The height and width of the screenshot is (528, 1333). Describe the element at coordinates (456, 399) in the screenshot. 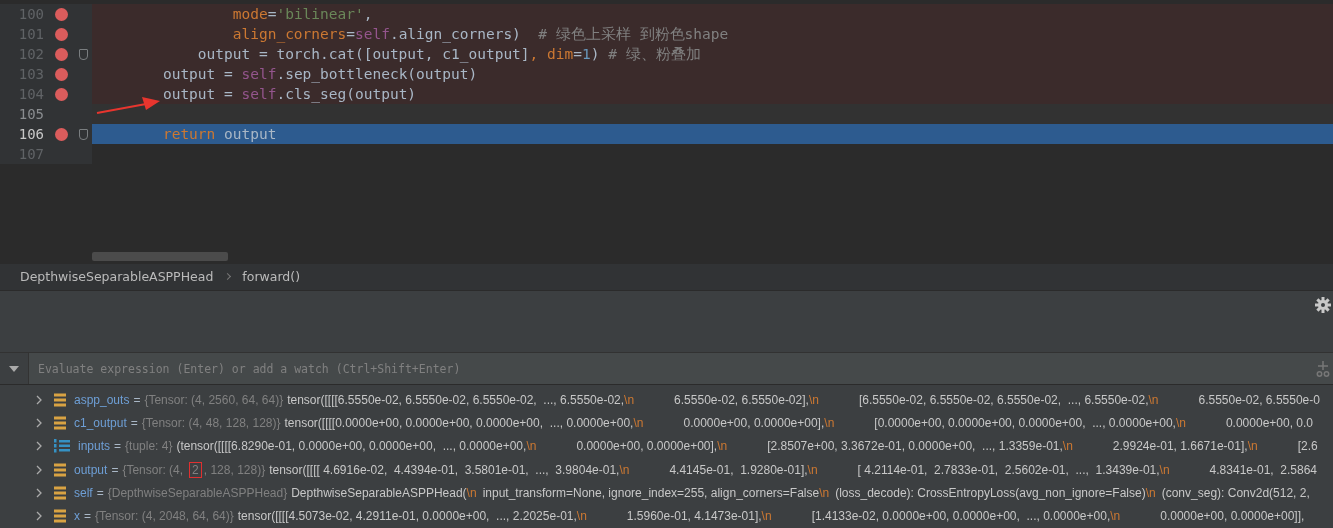

I see `variable-value: tensor([[[[6.5550e-02, 6.5550e-02, 6.5550e-02, ..., 6.5550e-02,` at that location.